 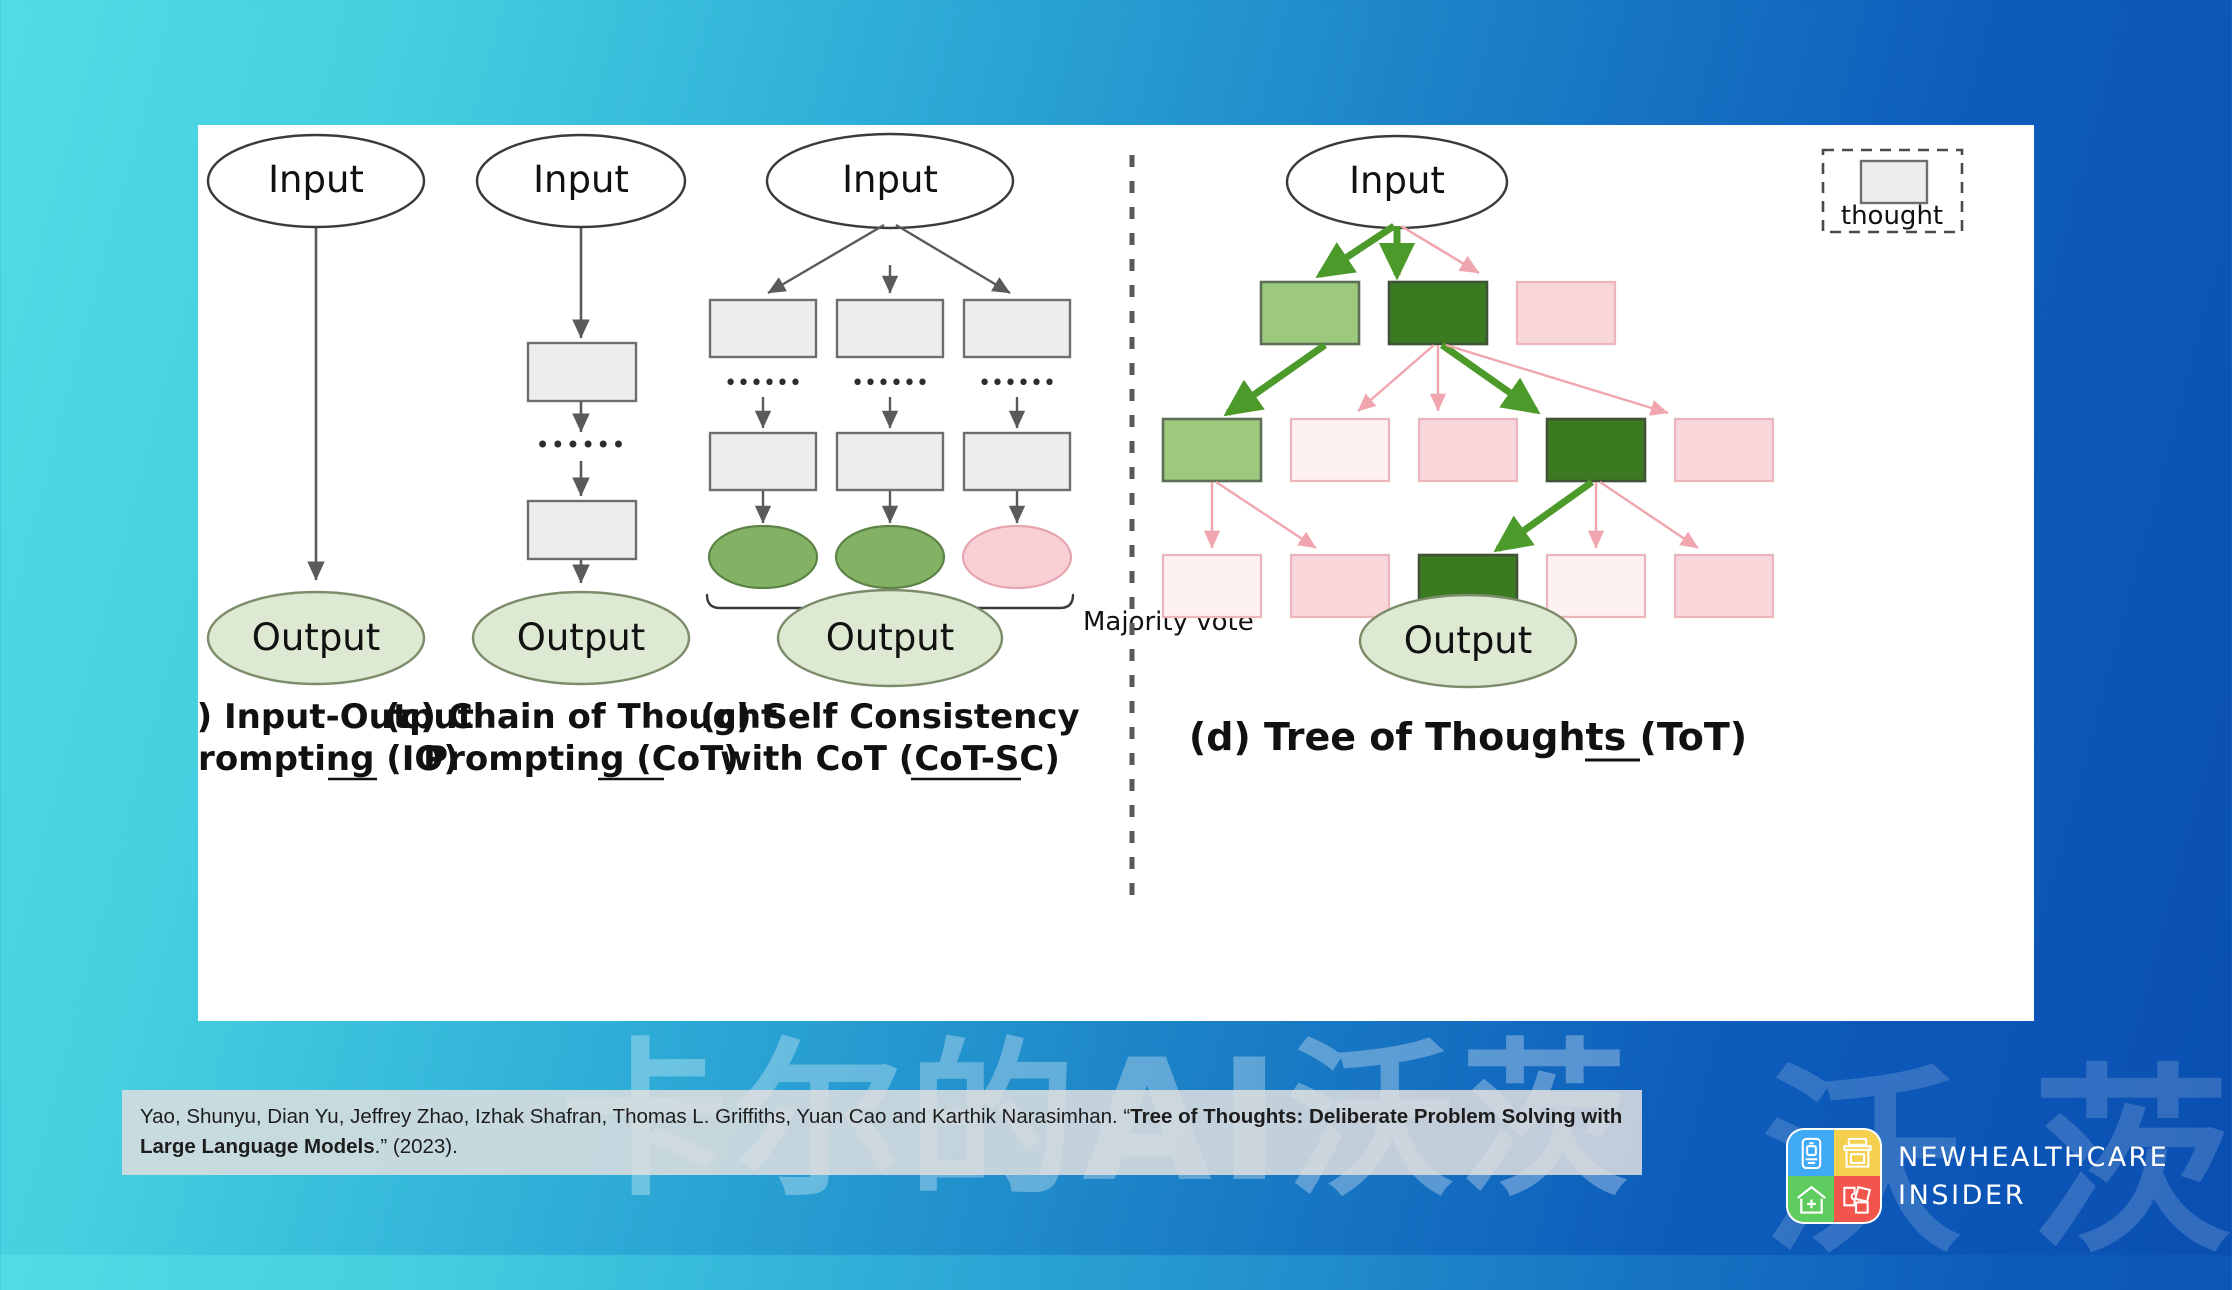 What do you see at coordinates (1811, 1153) in the screenshot?
I see `phone-icon` at bounding box center [1811, 1153].